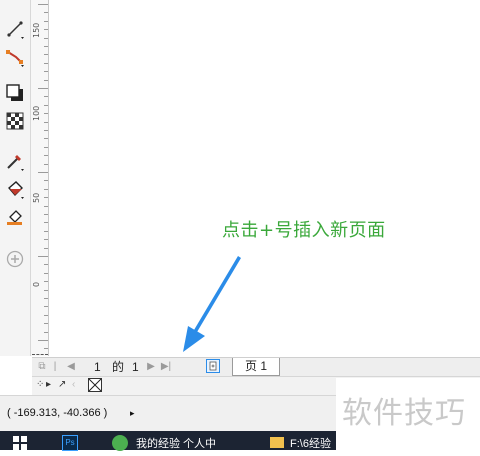 This screenshot has height=456, width=480. I want to click on toolbox, so click(15, 178).